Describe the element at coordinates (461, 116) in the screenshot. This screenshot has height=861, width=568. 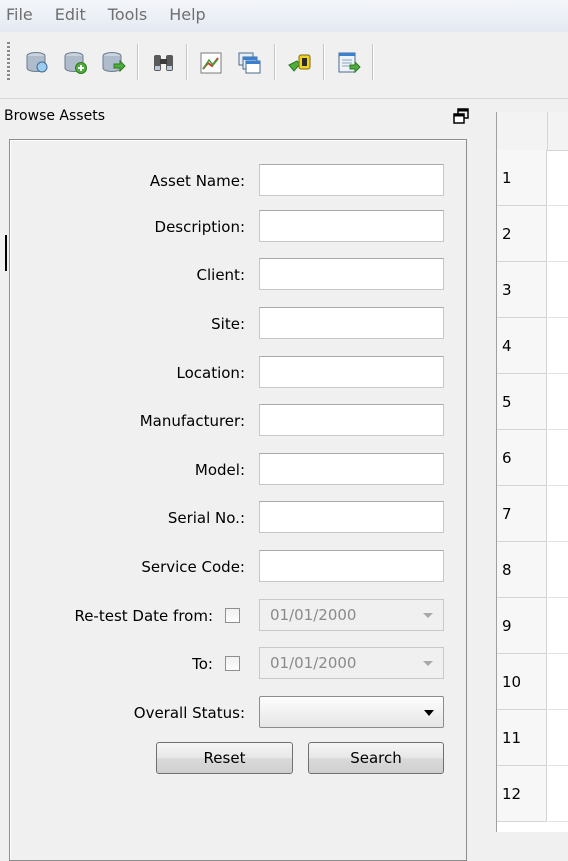
I see `float-window-icon` at that location.